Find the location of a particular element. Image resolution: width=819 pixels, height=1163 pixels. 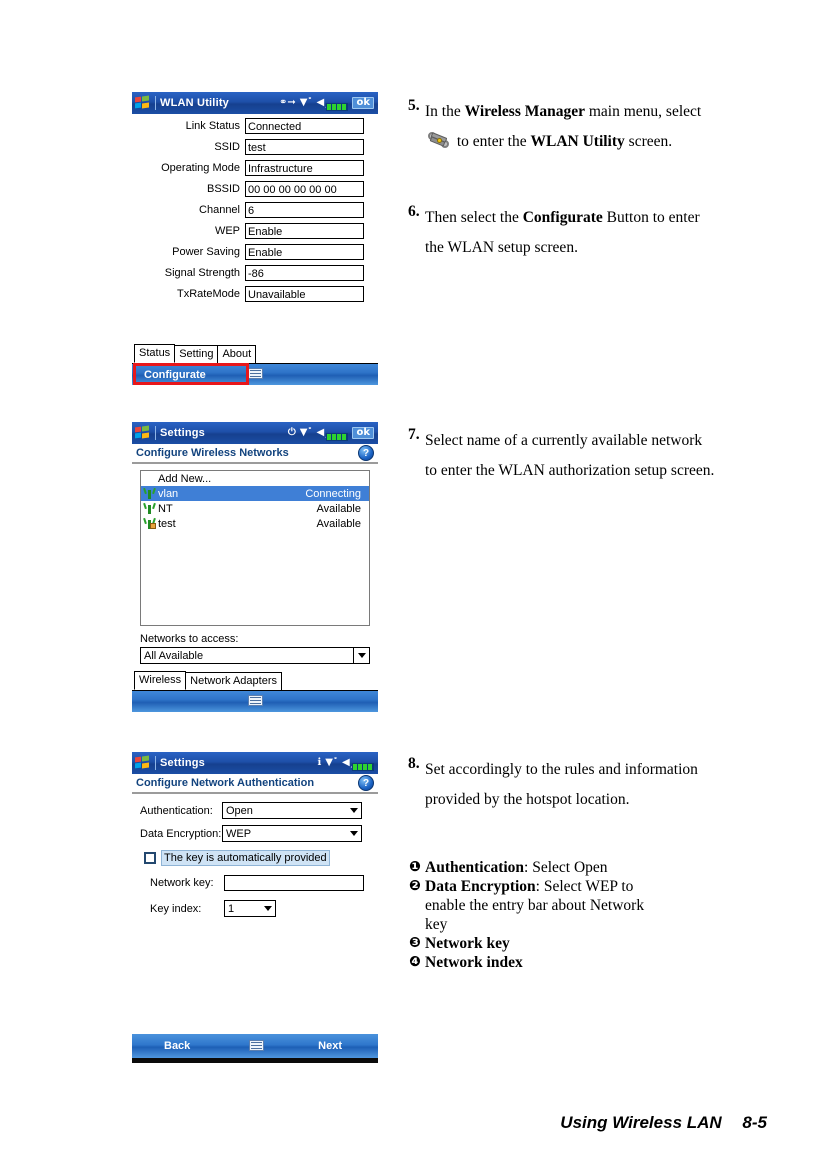

list-item: vlan Connecting is located at coordinates (255, 493).